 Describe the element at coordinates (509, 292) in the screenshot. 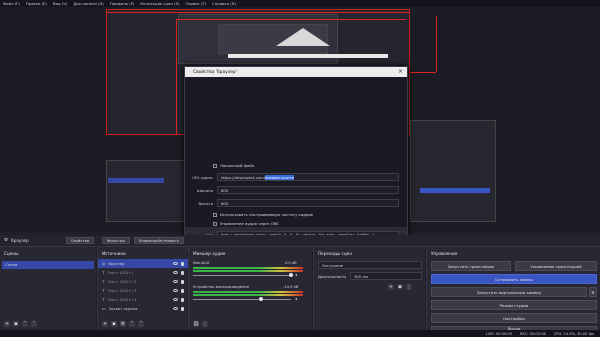

I see `virtual-camera-button: Запустить виртуальную камеру` at that location.